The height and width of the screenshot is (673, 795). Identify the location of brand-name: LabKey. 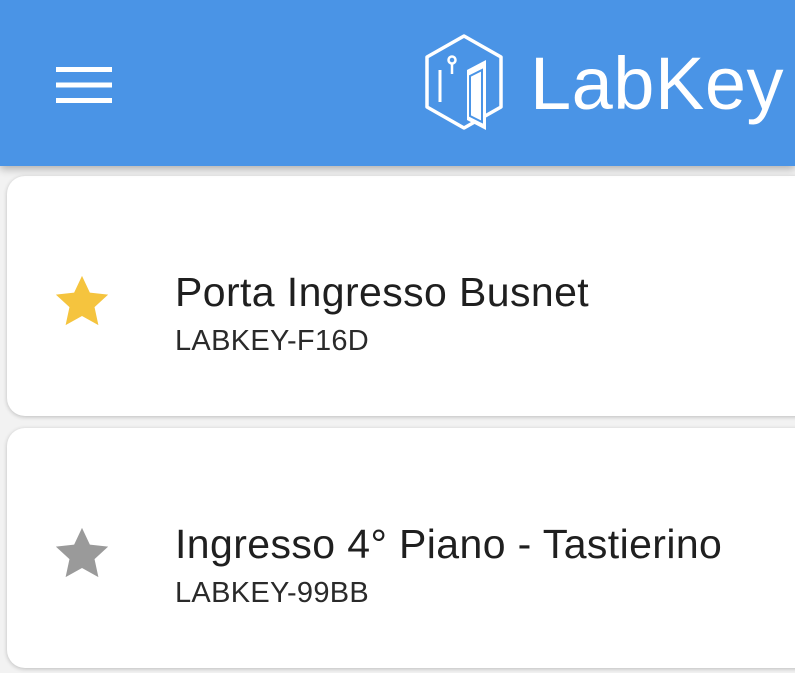
(657, 83).